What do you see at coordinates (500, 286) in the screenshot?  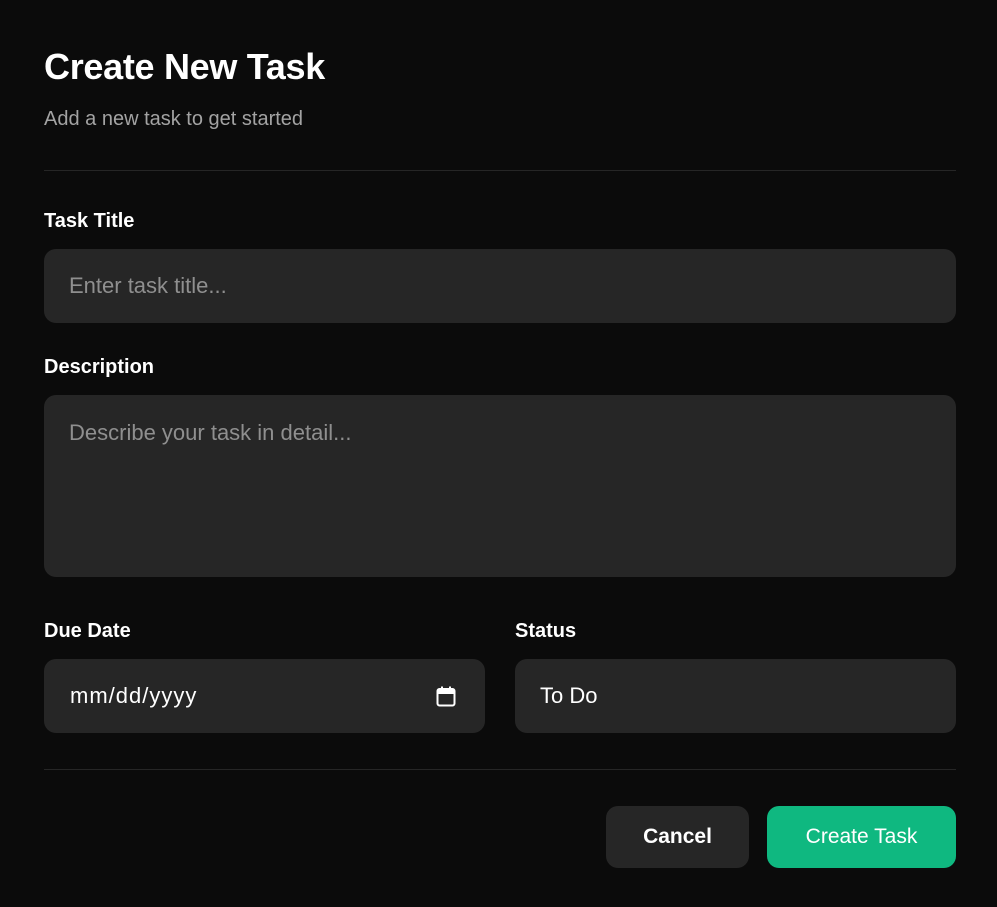 I see `task-title-input` at bounding box center [500, 286].